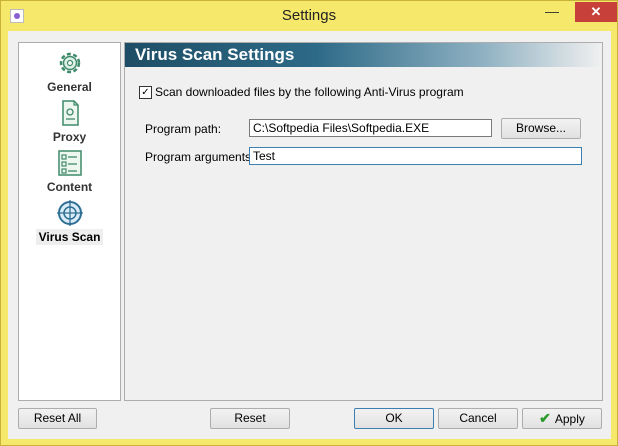 The width and height of the screenshot is (618, 446). Describe the element at coordinates (552, 12) in the screenshot. I see `minimize-button: —` at that location.